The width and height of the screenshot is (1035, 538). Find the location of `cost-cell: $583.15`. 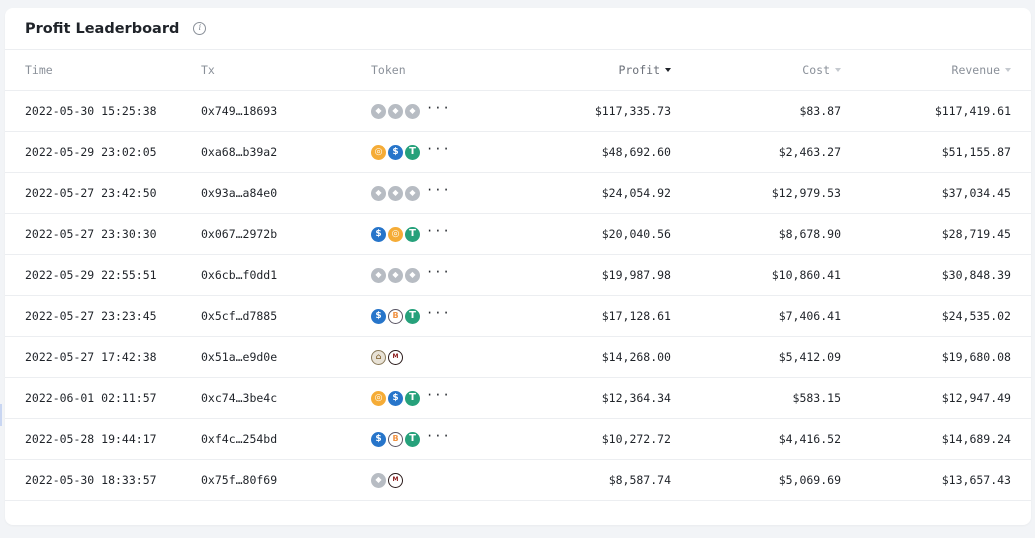

cost-cell: $583.15 is located at coordinates (816, 398).